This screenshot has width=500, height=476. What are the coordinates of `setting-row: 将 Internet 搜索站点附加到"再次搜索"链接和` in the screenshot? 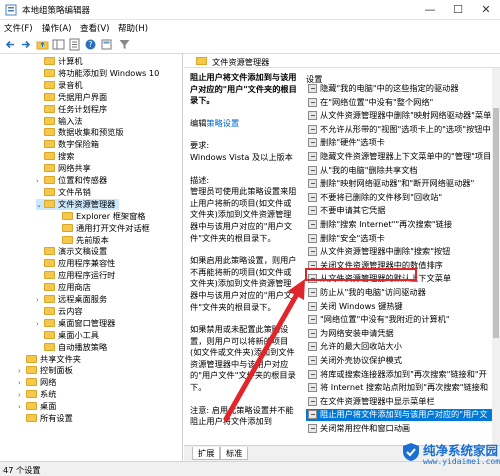 It's located at (399, 387).